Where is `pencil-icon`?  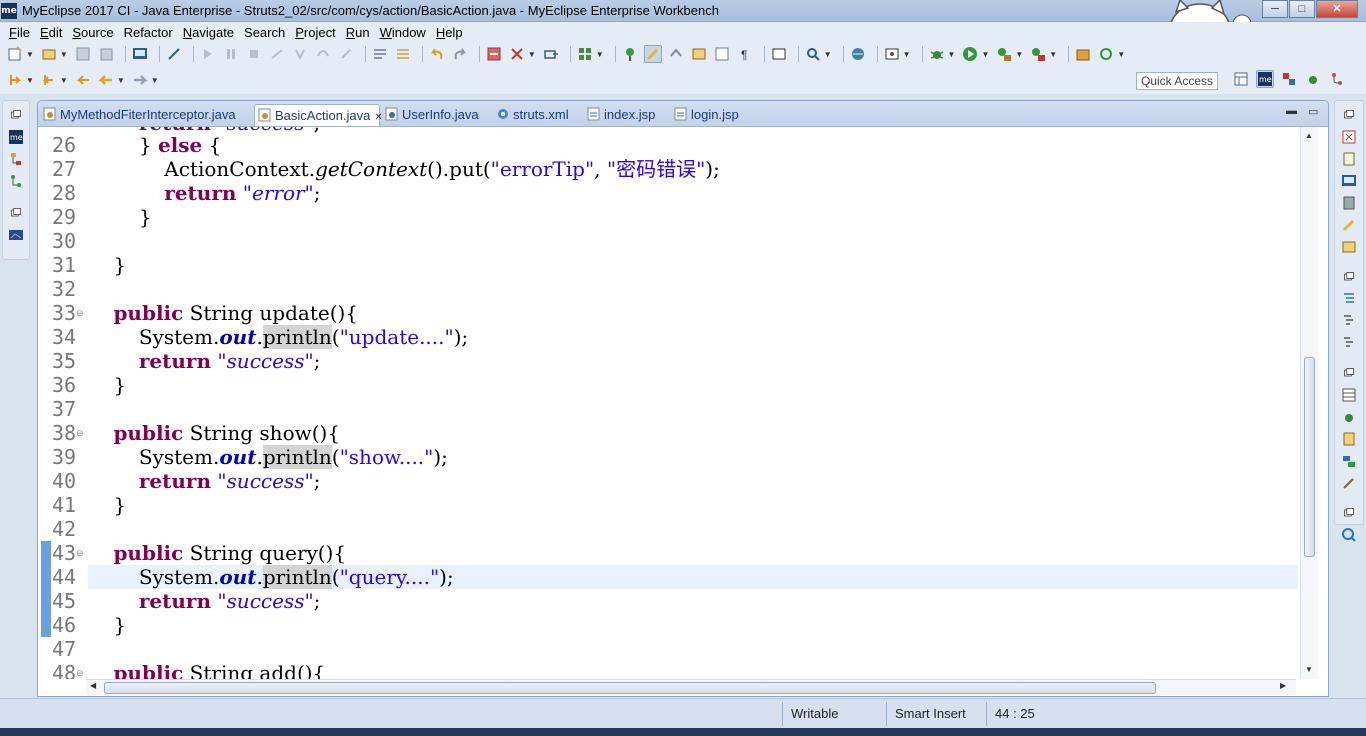
pencil-icon is located at coordinates (1349, 483).